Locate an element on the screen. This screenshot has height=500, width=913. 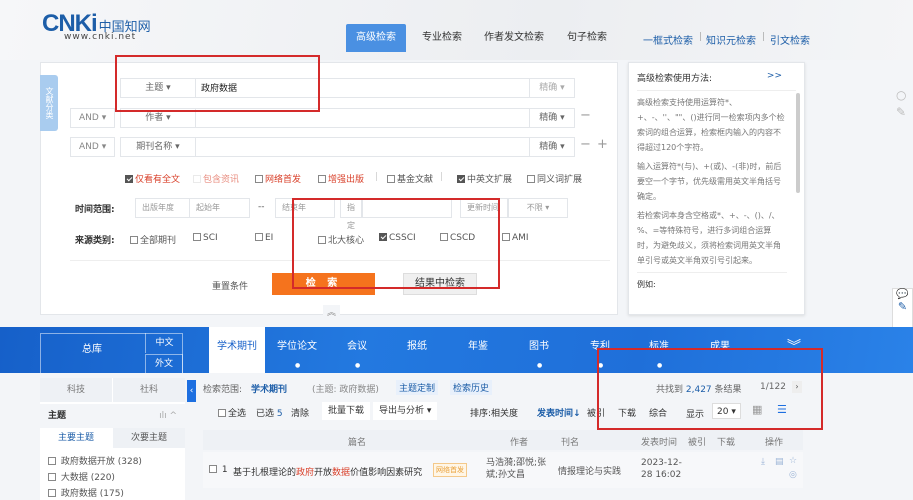
sidebar-collapse-icon: ‹ is located at coordinates (191, 391).